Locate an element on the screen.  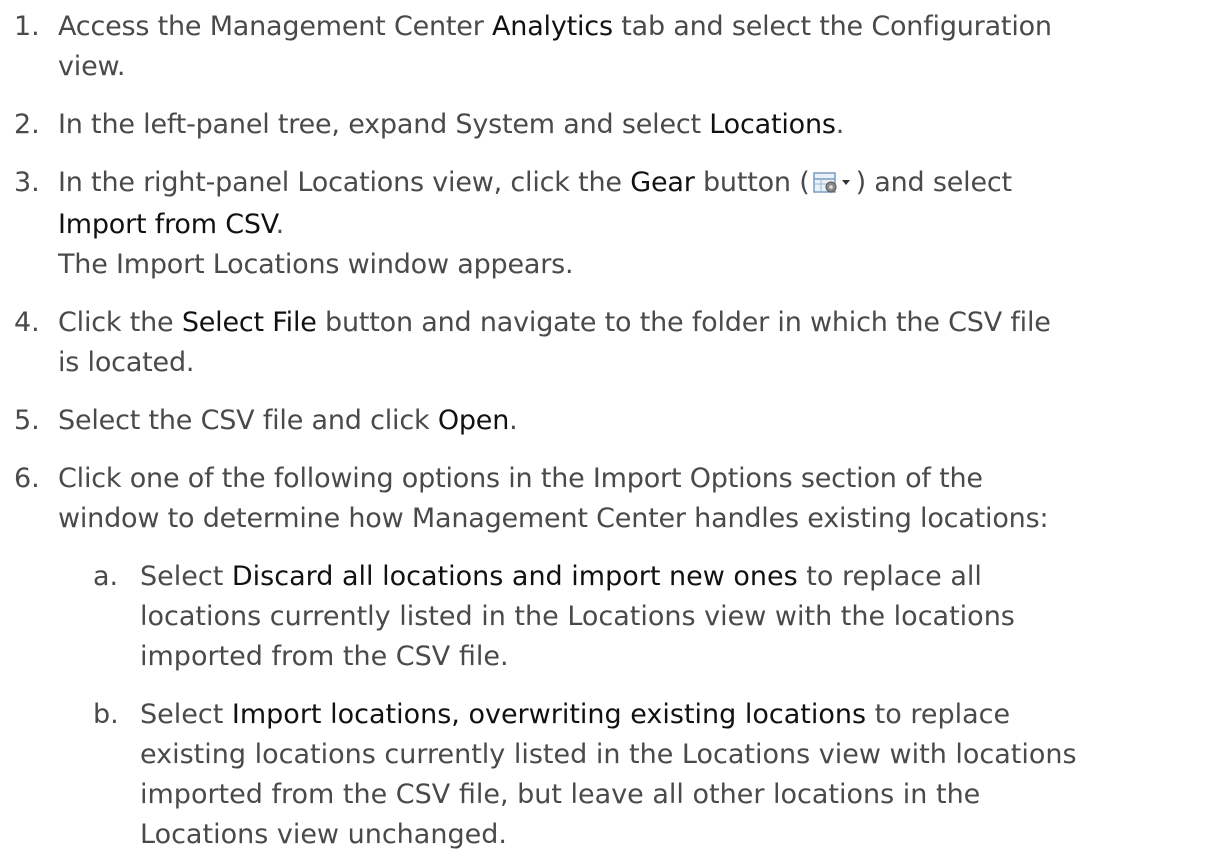
bold-term: Import from CSV is located at coordinates (167, 224).